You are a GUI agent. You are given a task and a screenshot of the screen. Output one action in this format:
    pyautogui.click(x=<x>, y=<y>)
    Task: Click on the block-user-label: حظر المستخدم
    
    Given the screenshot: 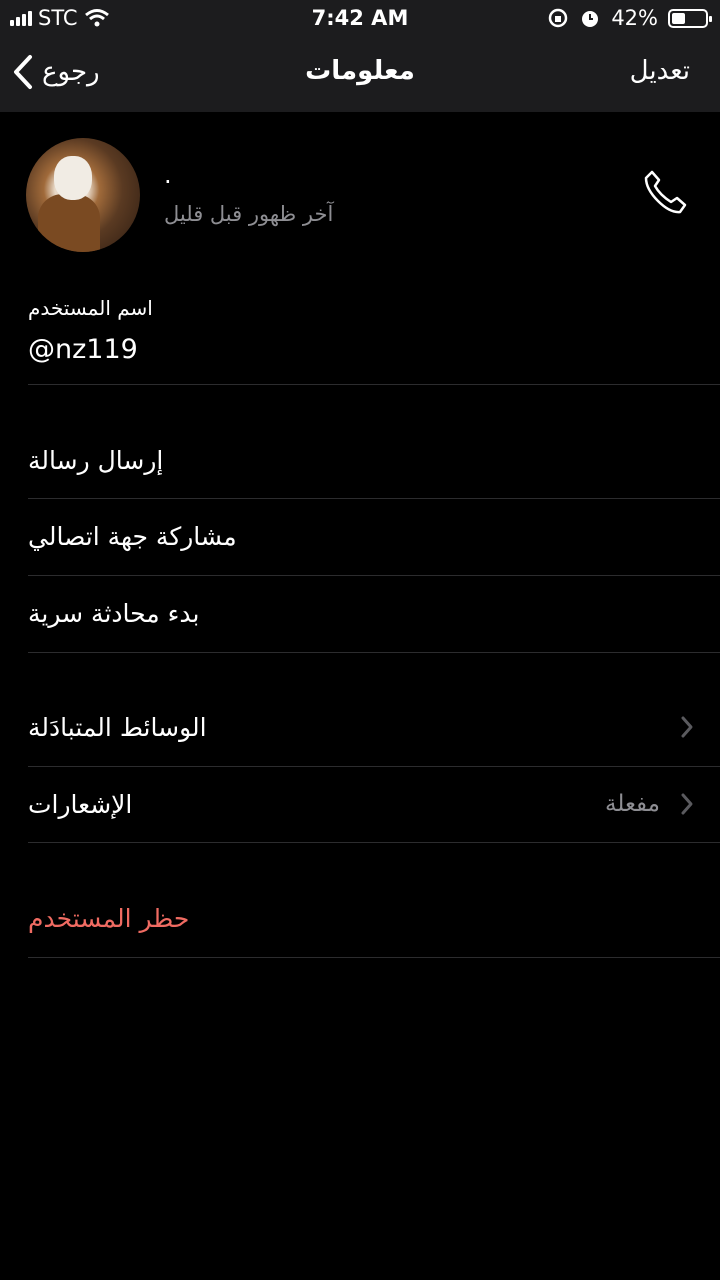 What is the action you would take?
    pyautogui.click(x=109, y=918)
    